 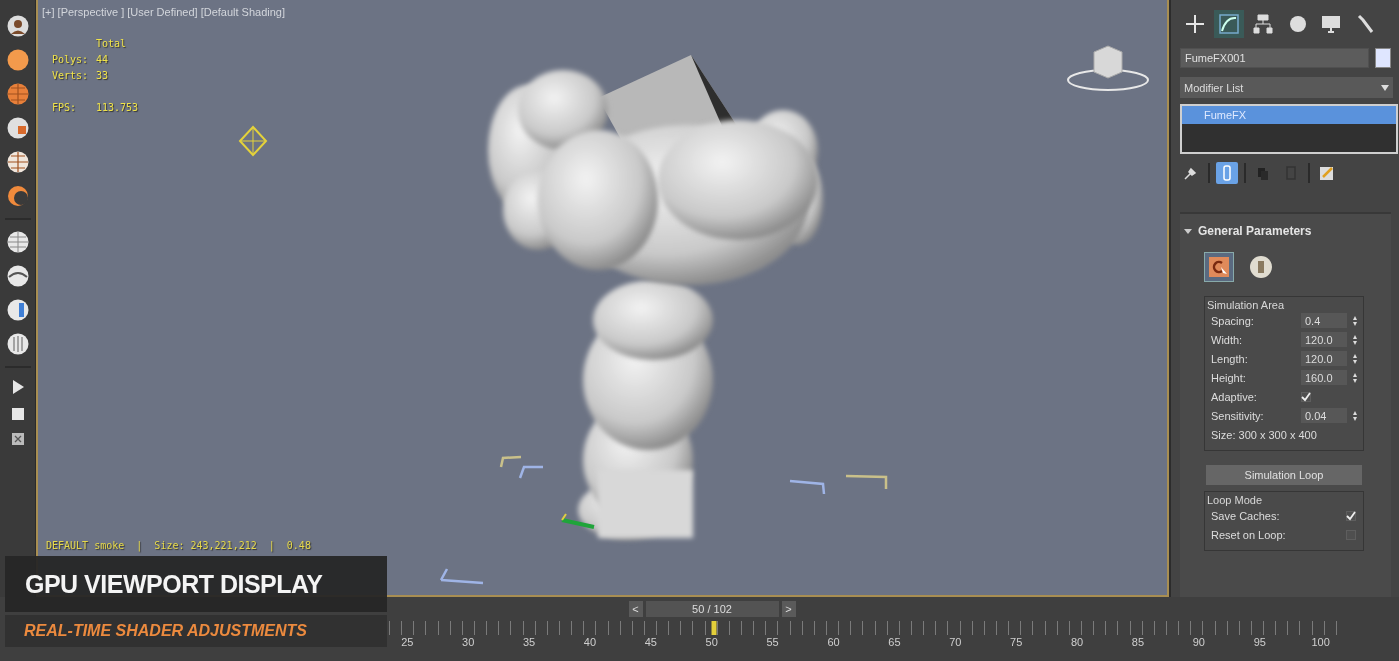 What do you see at coordinates (17, 242) in the screenshot?
I see `globe-icon` at bounding box center [17, 242].